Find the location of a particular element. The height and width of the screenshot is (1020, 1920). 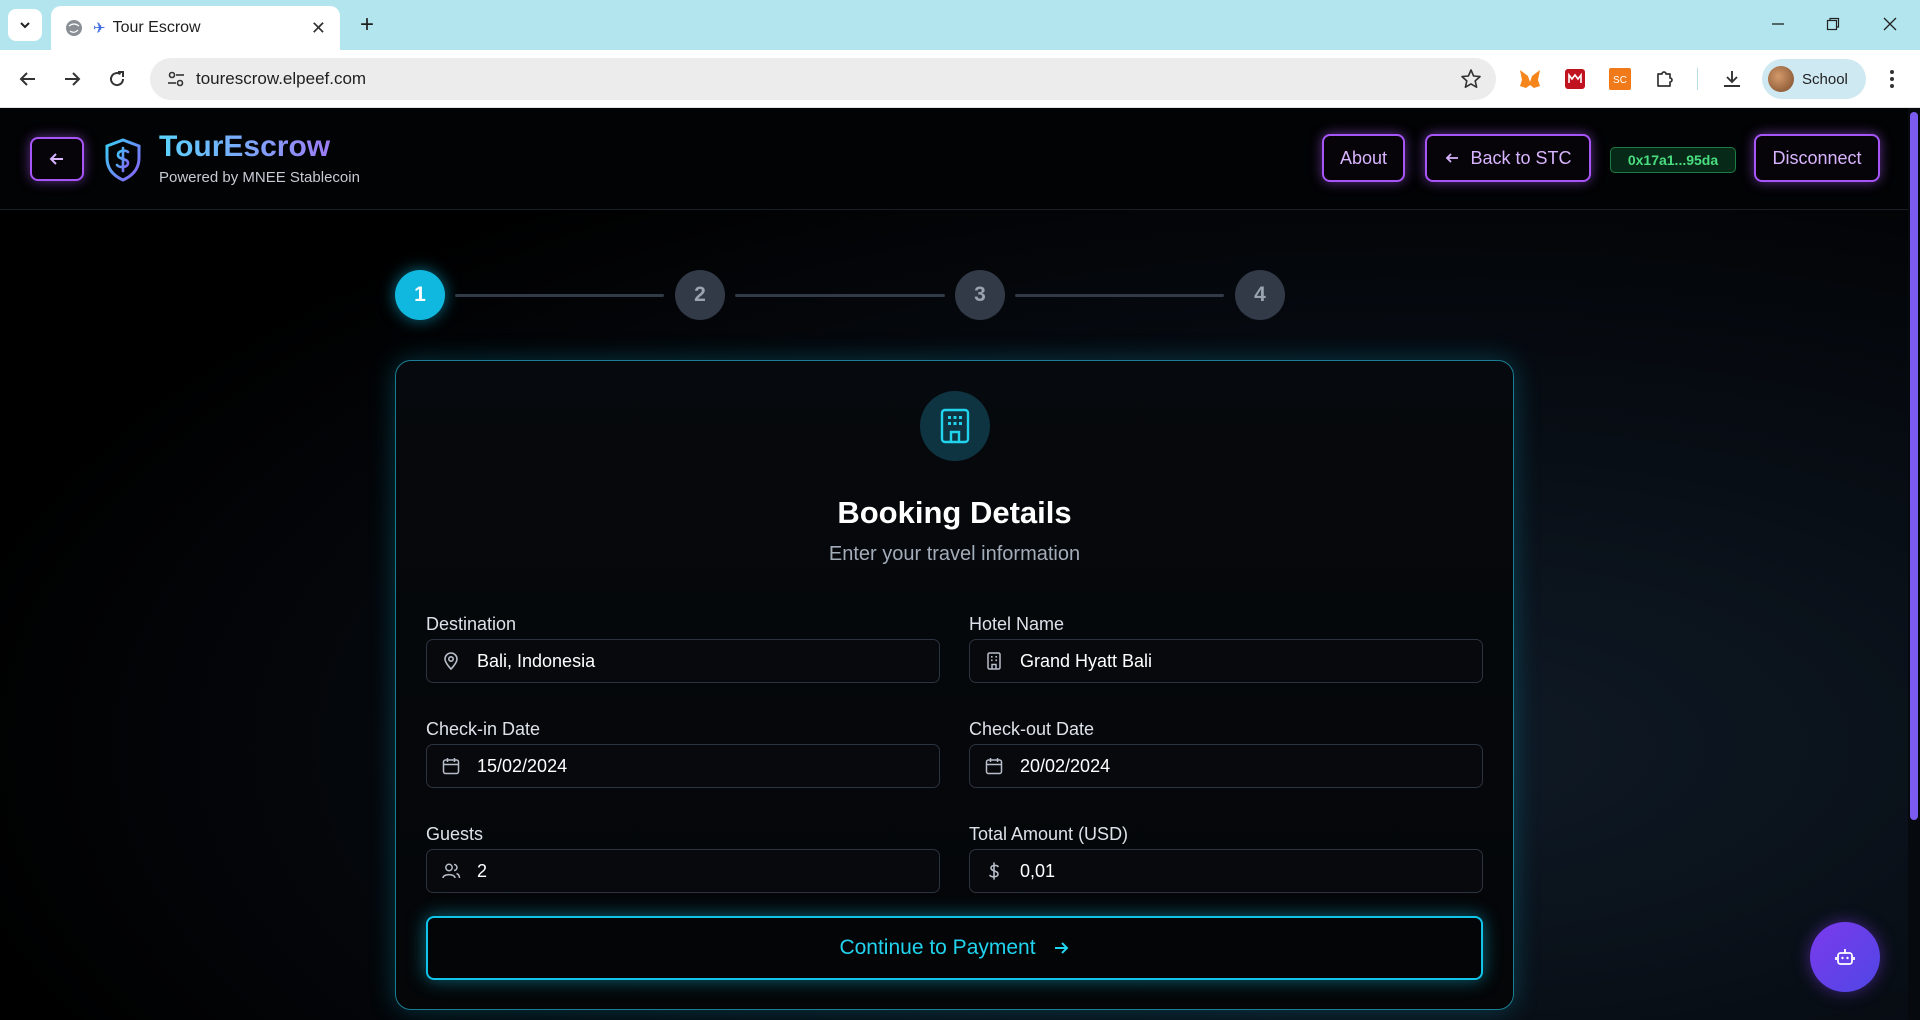

chevron-down-icon is located at coordinates (25, 25).